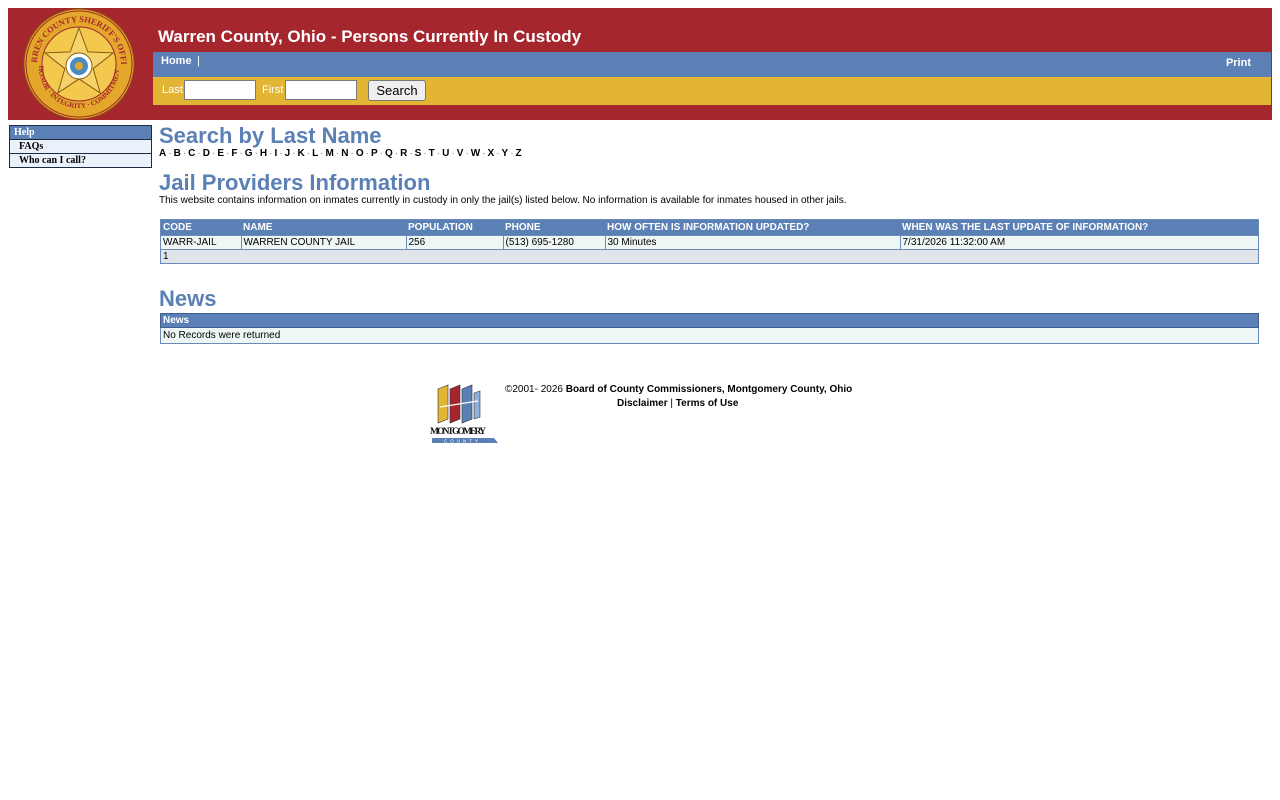 The width and height of the screenshot is (1280, 800). What do you see at coordinates (475, 153) in the screenshot?
I see `letter-link-w: W` at bounding box center [475, 153].